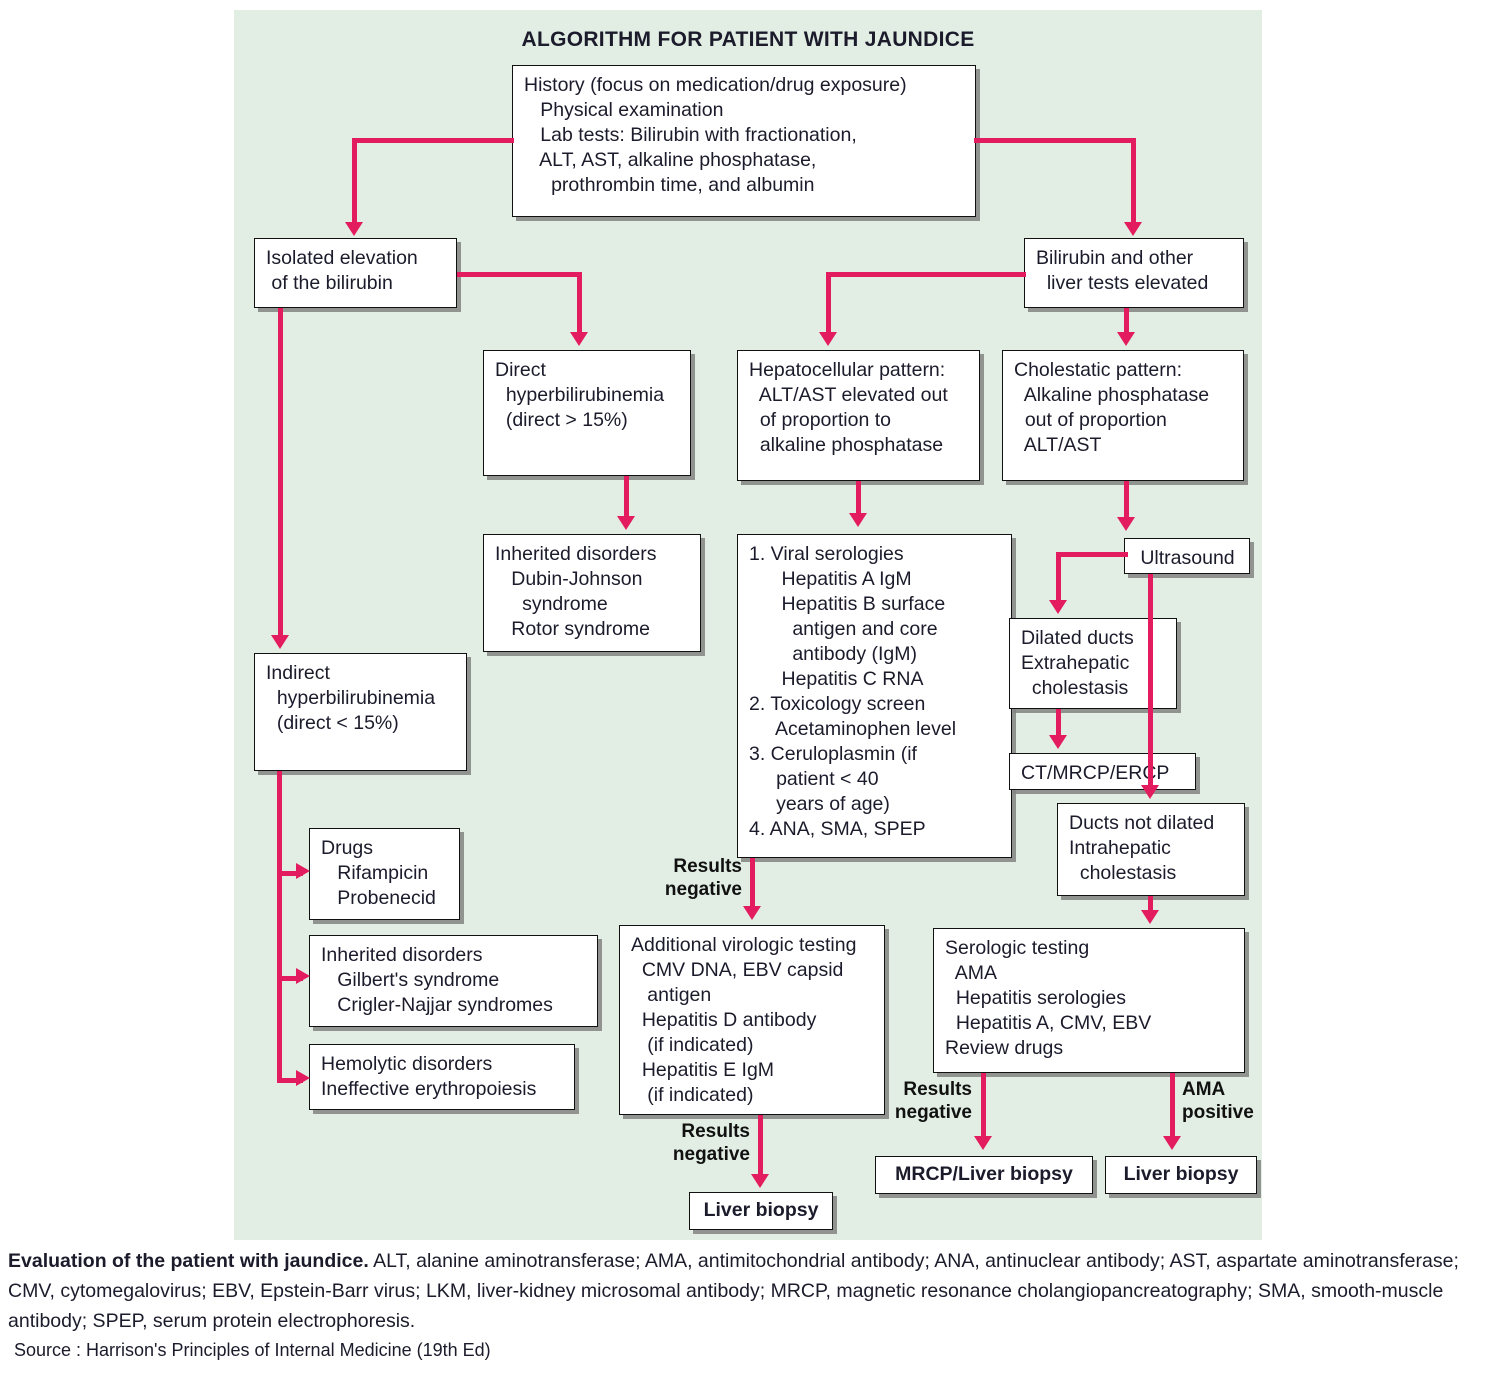 The width and height of the screenshot is (1493, 1381). What do you see at coordinates (384, 874) in the screenshot?
I see `node-drugs: Drugs Rifampicin Probenecid` at bounding box center [384, 874].